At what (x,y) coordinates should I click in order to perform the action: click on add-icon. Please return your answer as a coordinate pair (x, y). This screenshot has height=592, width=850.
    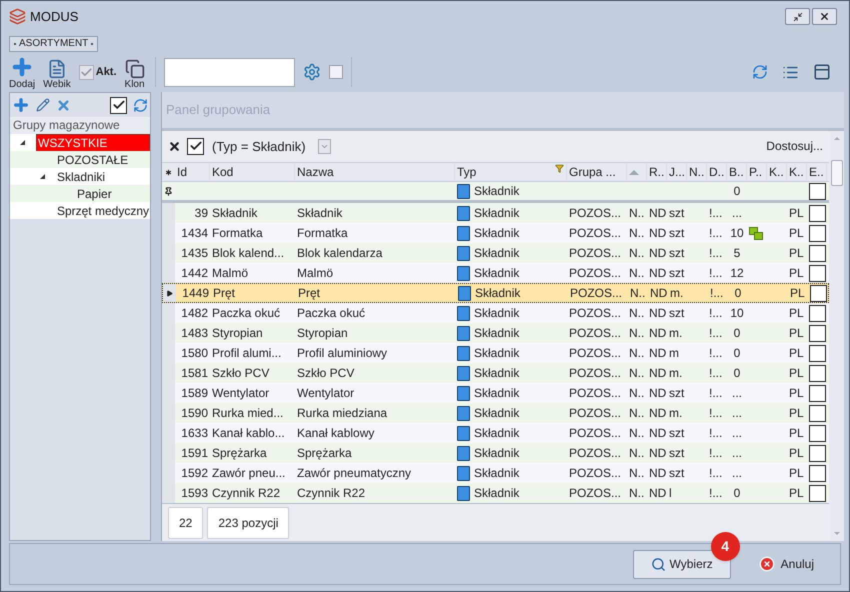
    Looking at the image, I should click on (21, 105).